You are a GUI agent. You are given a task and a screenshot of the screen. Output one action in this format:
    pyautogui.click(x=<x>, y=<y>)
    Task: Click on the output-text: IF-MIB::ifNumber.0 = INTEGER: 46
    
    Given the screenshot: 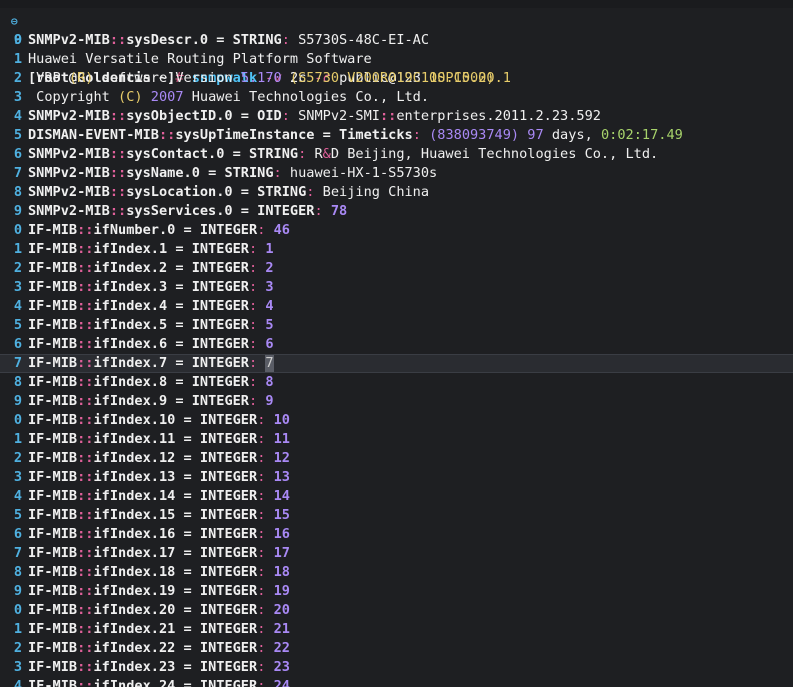 What is the action you would take?
    pyautogui.click(x=159, y=230)
    